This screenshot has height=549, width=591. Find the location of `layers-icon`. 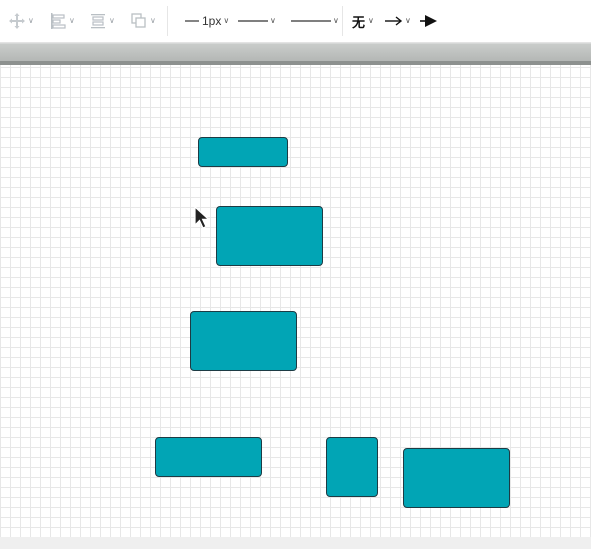

layers-icon is located at coordinates (138, 20).